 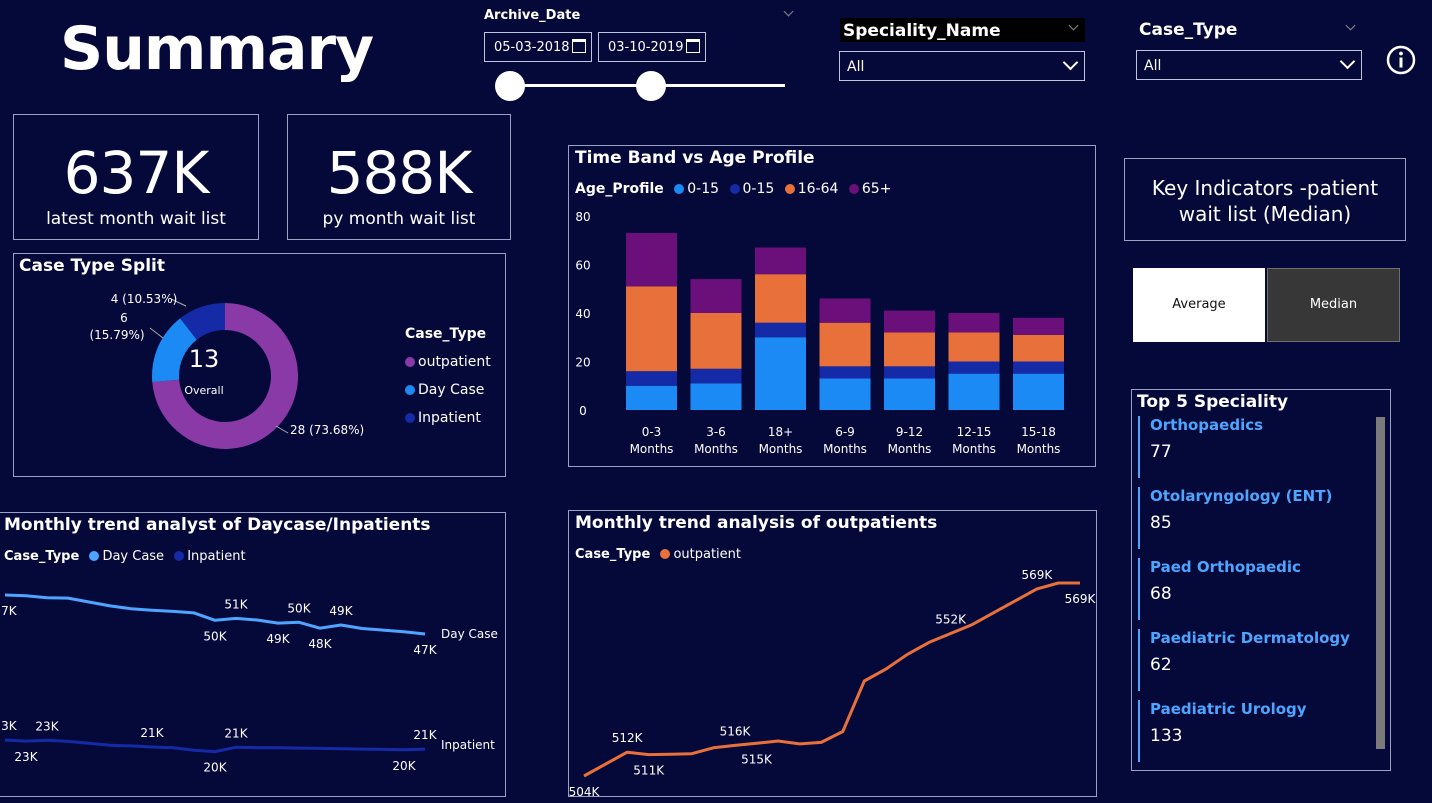 I want to click on average-button: Average, so click(x=1199, y=305).